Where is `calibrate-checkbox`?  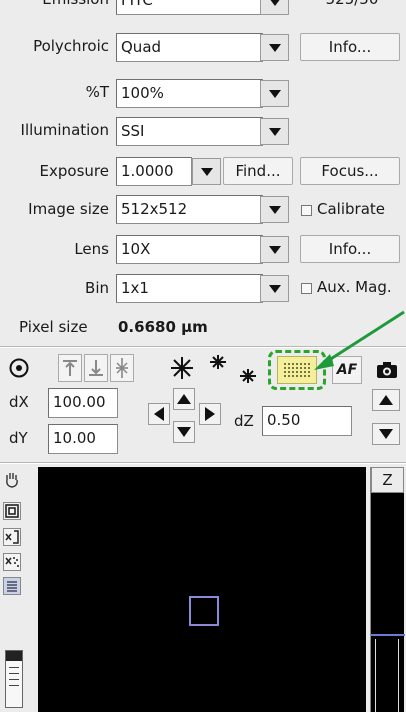 calibrate-checkbox is located at coordinates (306, 210).